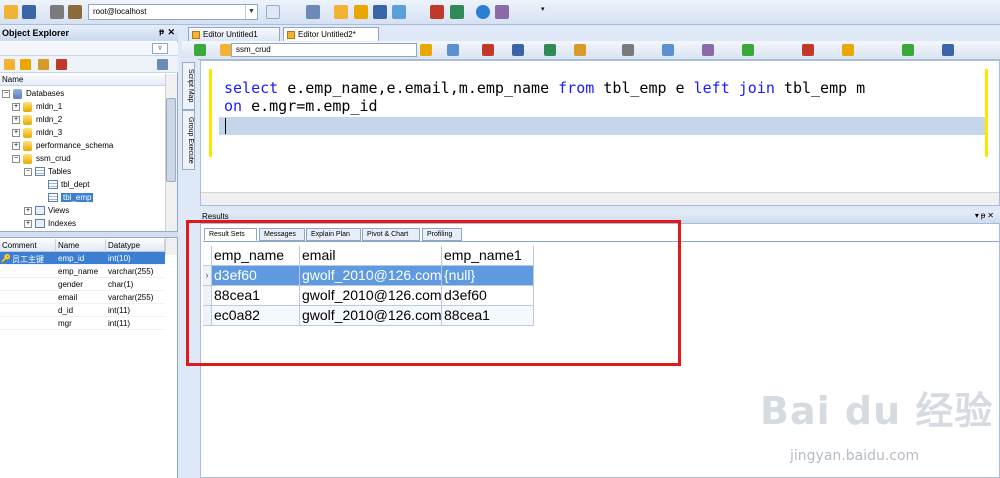  What do you see at coordinates (29, 12) in the screenshot?
I see `save-icon` at bounding box center [29, 12].